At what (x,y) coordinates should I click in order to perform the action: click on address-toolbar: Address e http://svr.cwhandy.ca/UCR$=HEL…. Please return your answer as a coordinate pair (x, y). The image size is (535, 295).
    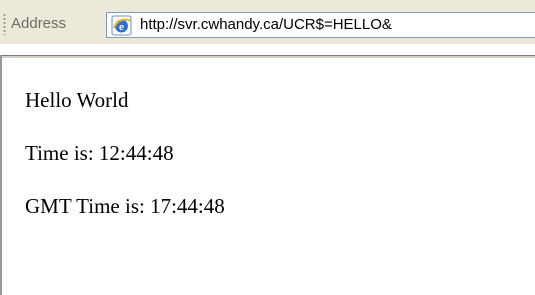
    Looking at the image, I should click on (267, 22).